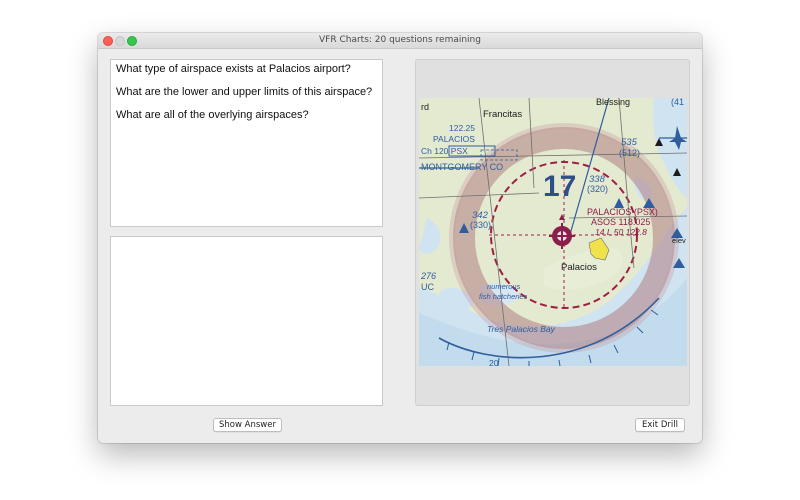 This screenshot has height=500, width=800. What do you see at coordinates (597, 189) in the screenshot?
I see `label-alt-320: (320)` at bounding box center [597, 189].